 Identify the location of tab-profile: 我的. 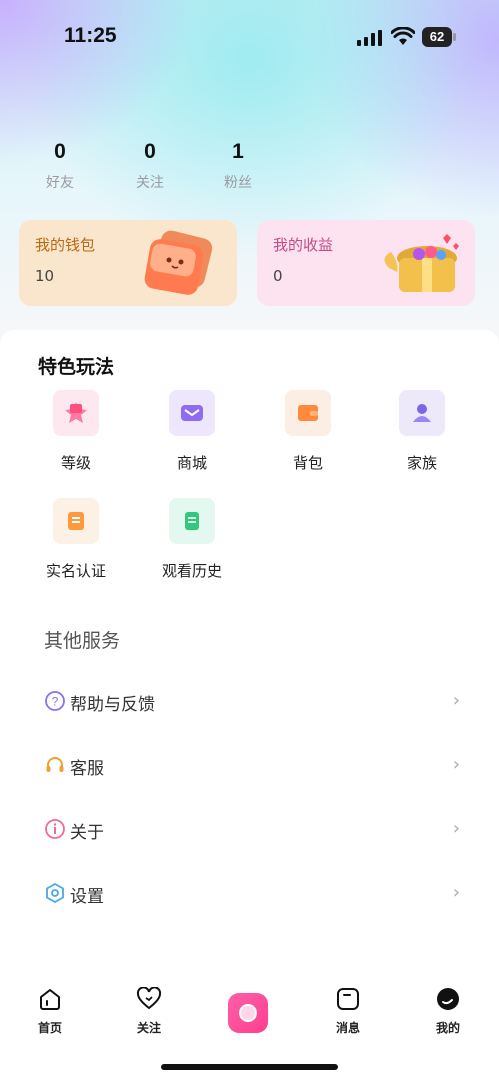
(448, 1011).